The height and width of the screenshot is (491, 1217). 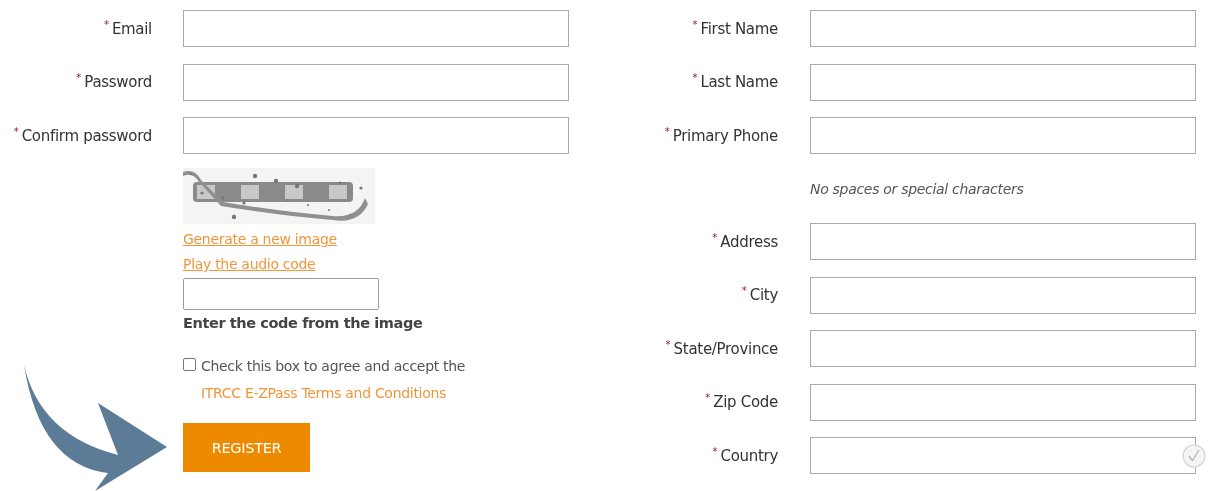 I want to click on link: Play the audio code, so click(x=249, y=264).